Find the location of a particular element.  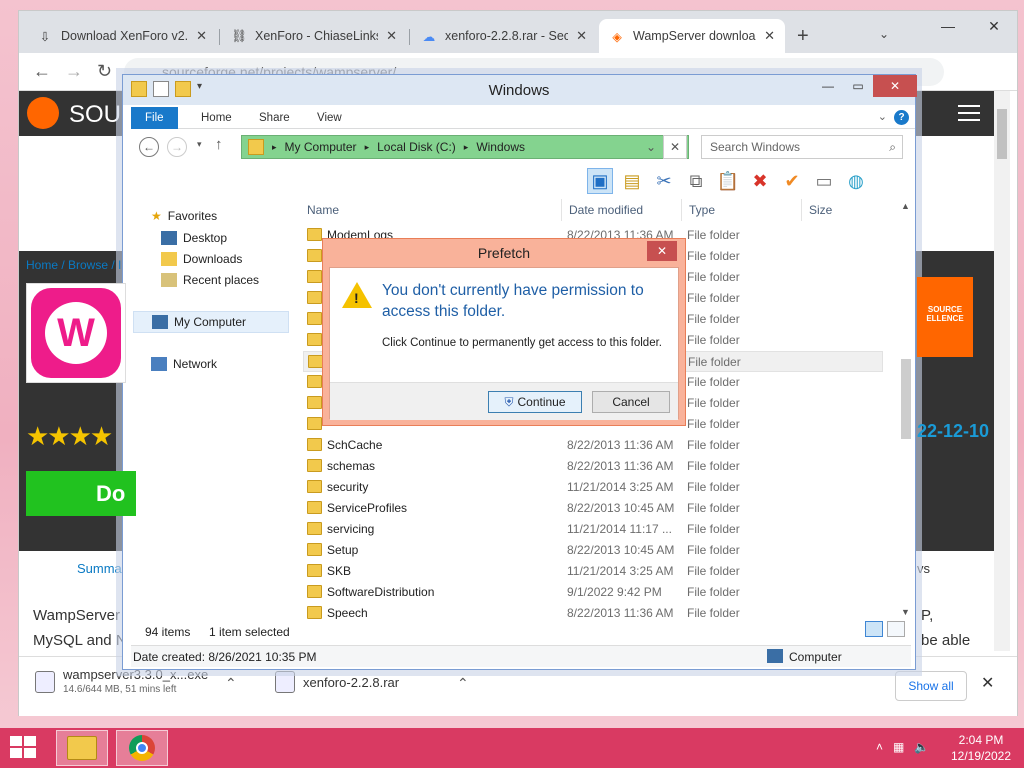

tab-summary: Summa is located at coordinates (99, 568).